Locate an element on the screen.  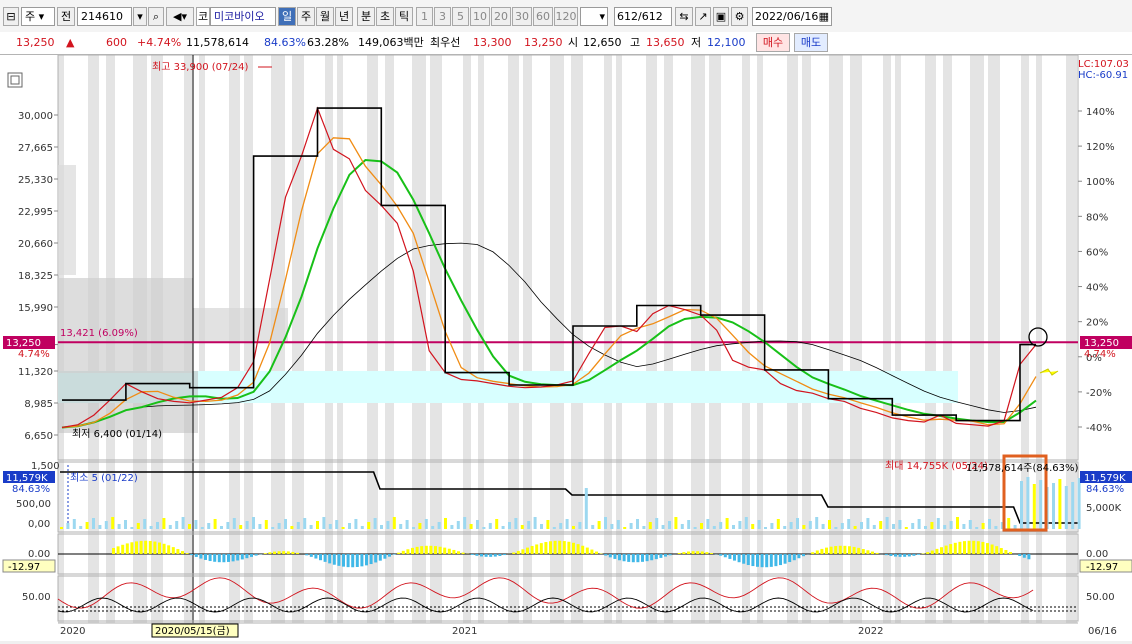
price-tick-label: 11,320 is located at coordinates (35, 372).